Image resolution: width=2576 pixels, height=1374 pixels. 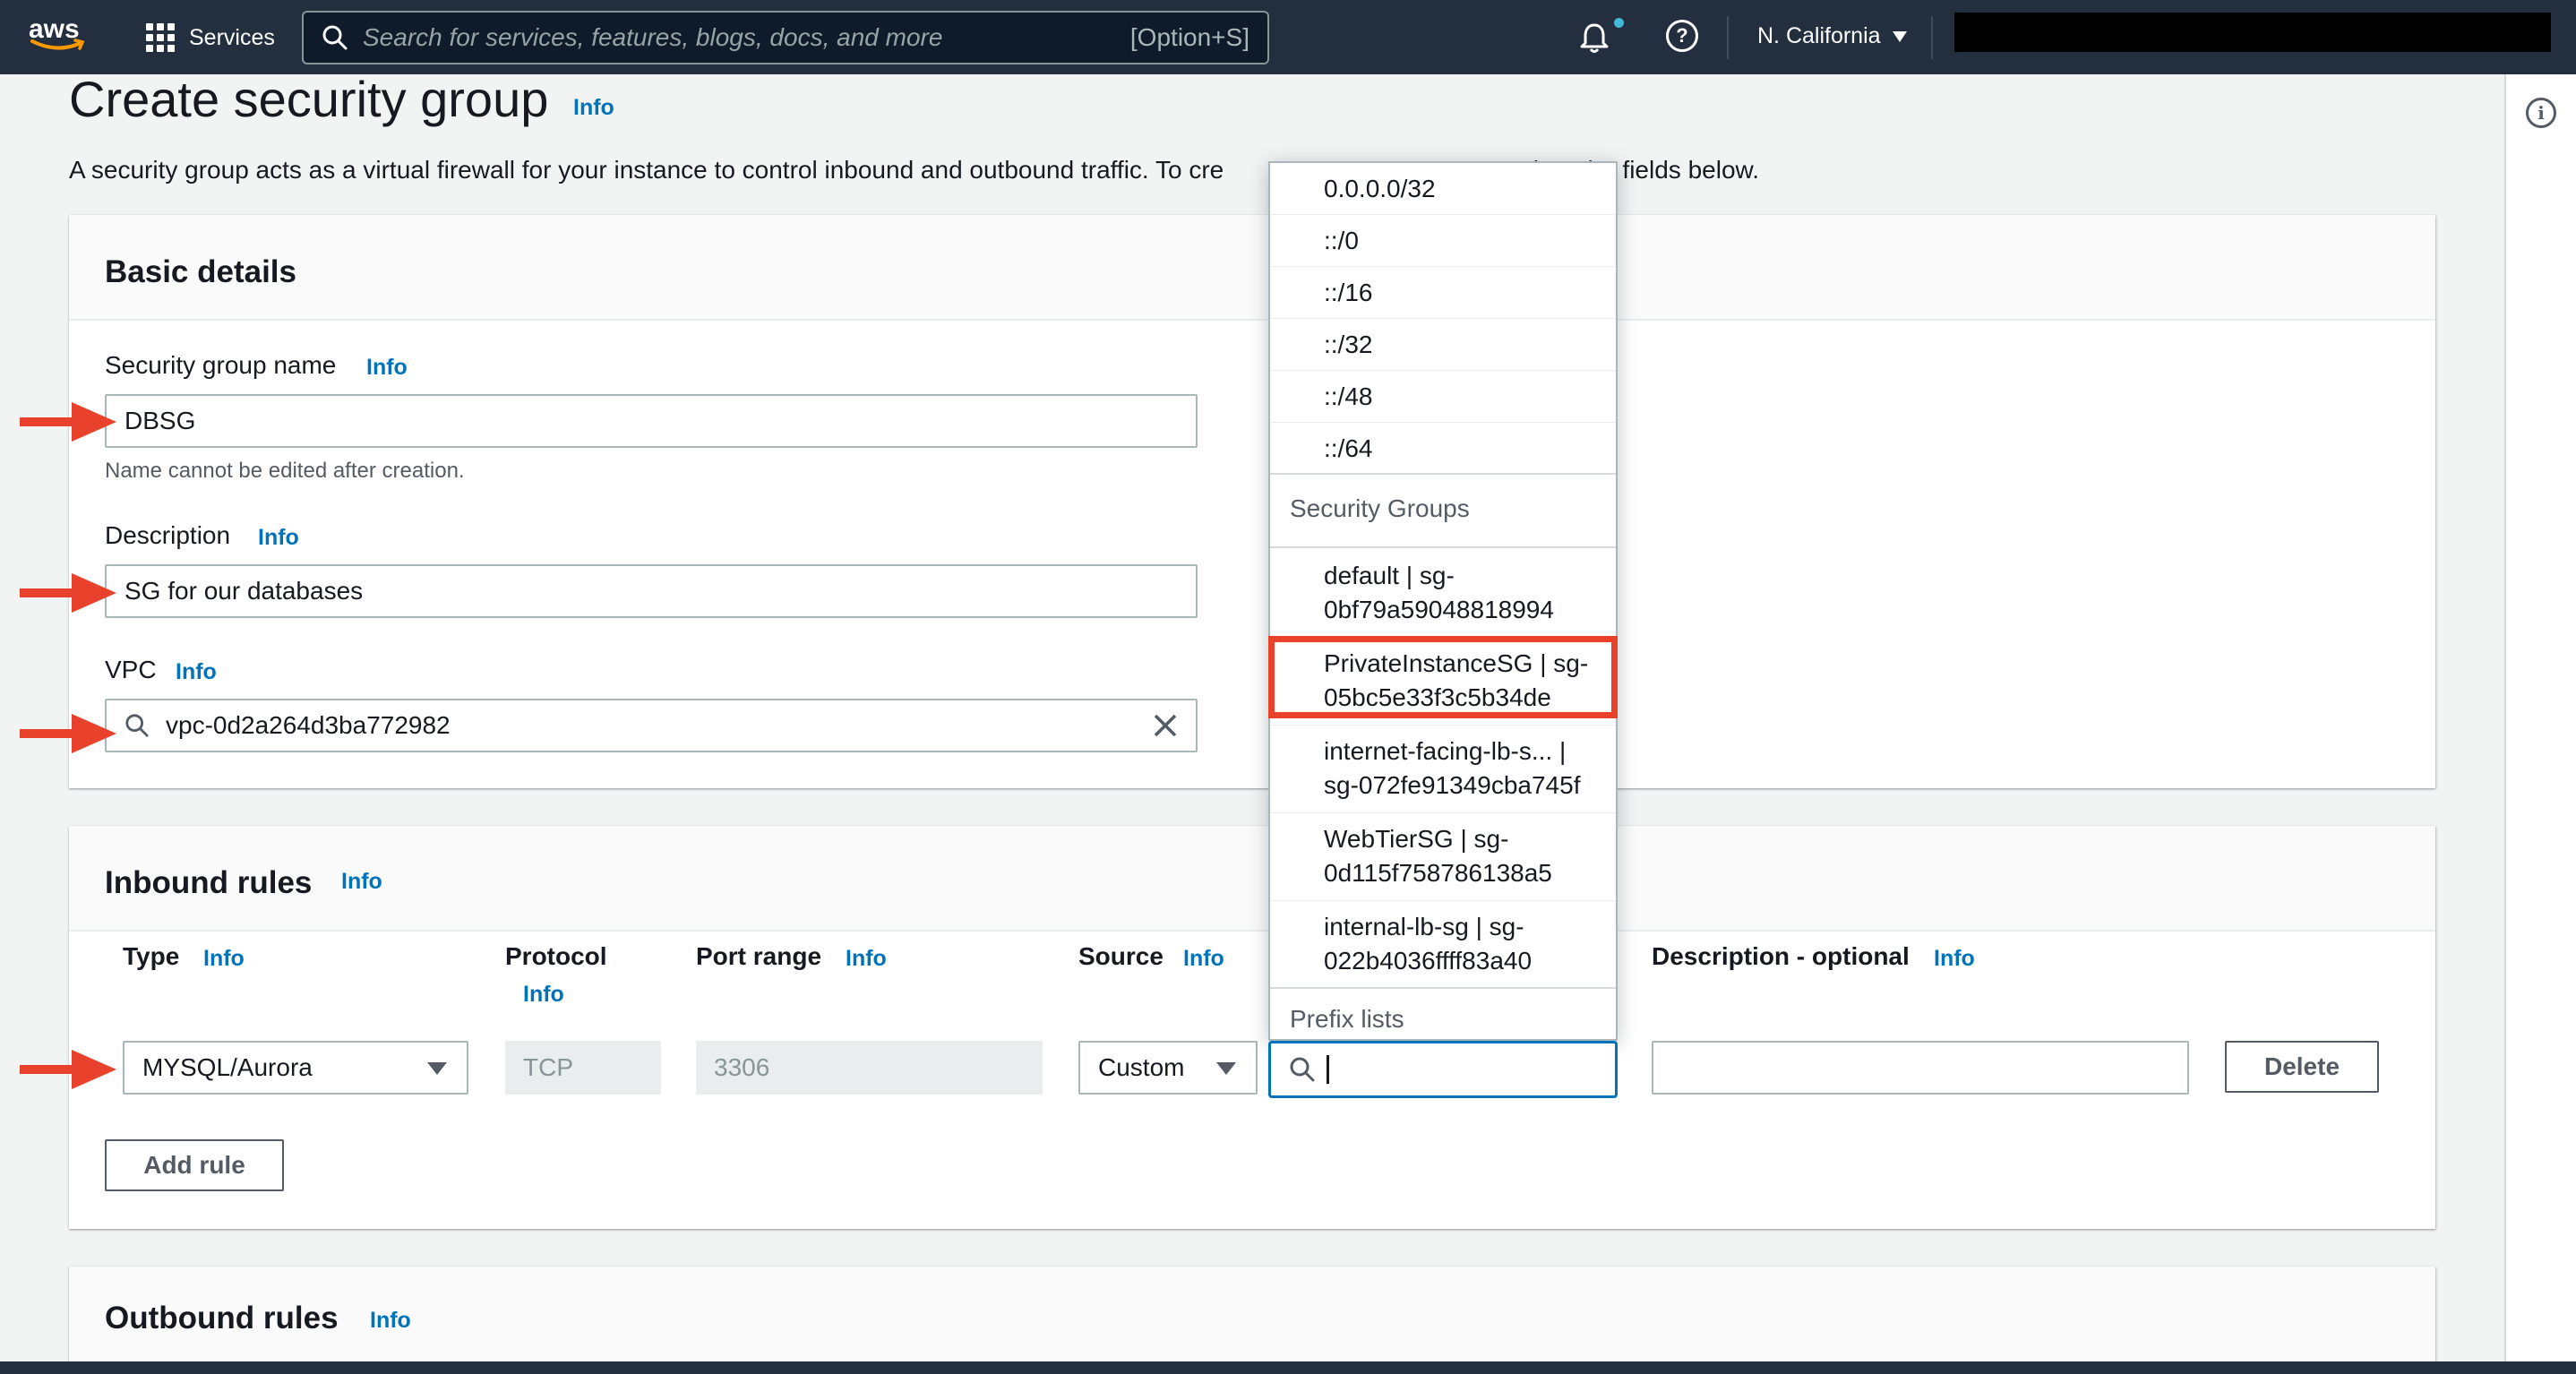 What do you see at coordinates (222, 1318) in the screenshot?
I see `outbound-rules-title: Outbound rules` at bounding box center [222, 1318].